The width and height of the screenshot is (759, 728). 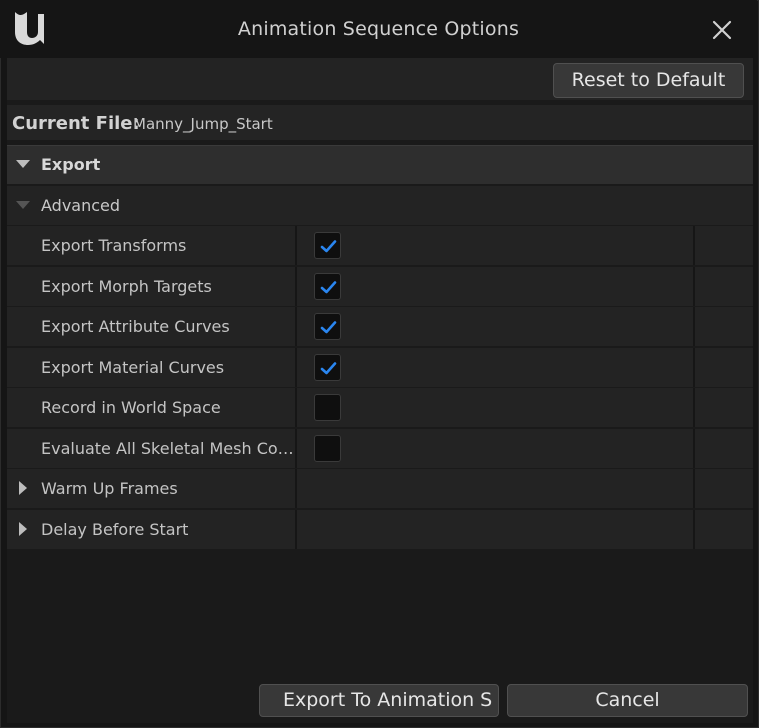 What do you see at coordinates (379, 700) in the screenshot?
I see `export-to-animation-sequence-button: Export To Animation S` at bounding box center [379, 700].